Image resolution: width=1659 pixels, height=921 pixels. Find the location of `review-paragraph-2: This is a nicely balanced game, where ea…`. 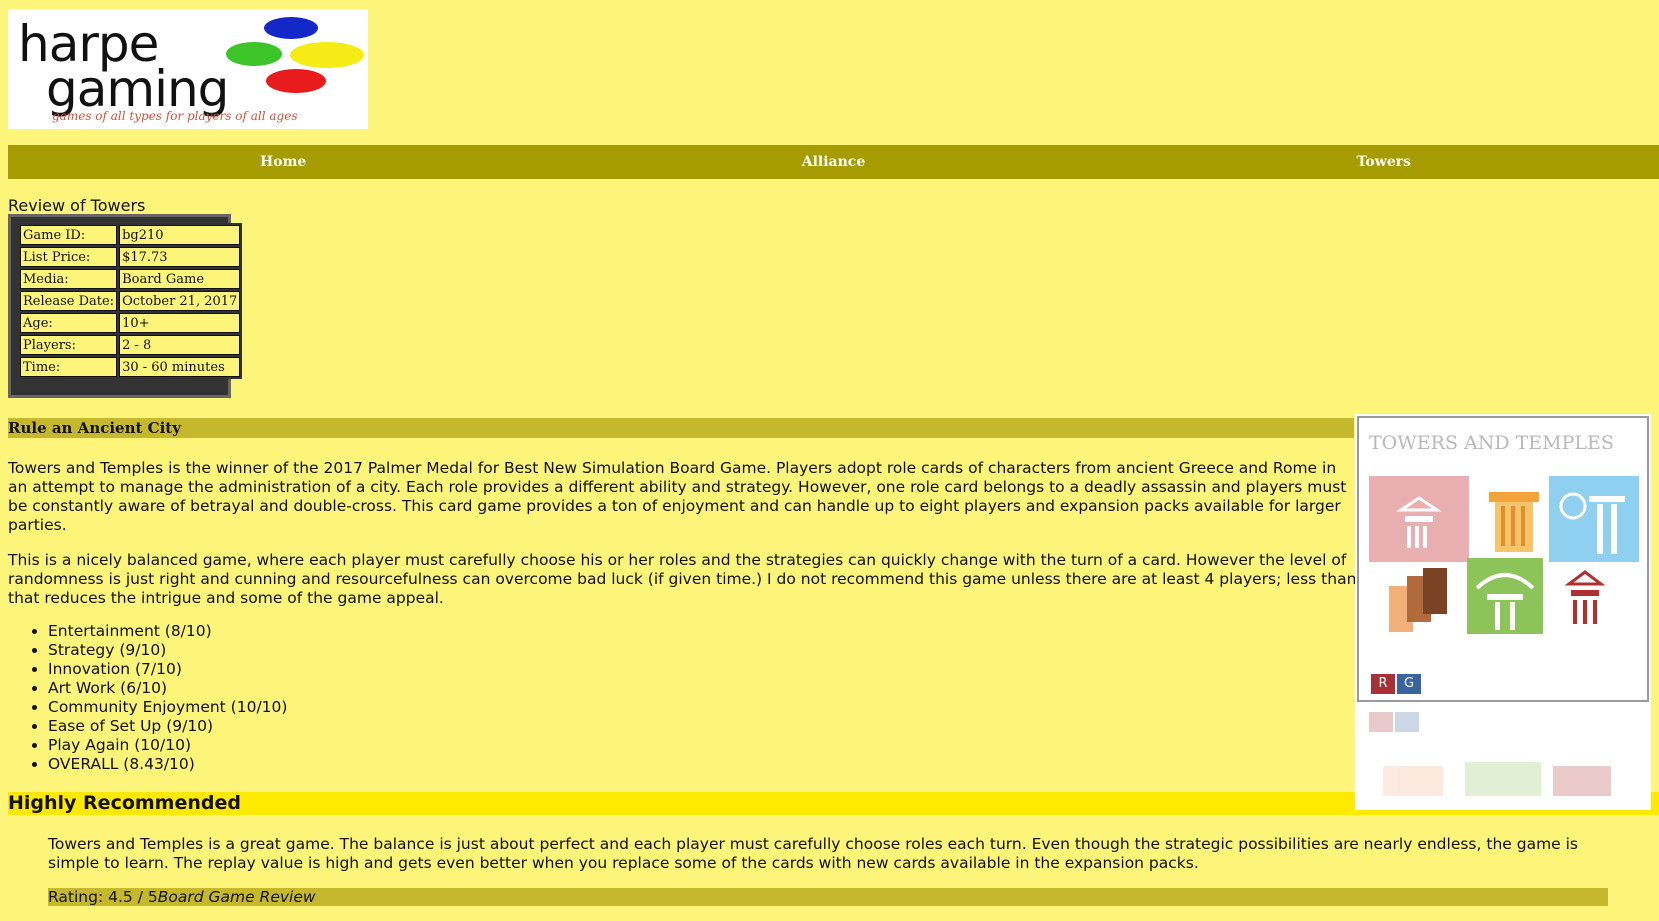

review-paragraph-2: This is a nicely balanced game, where ea… is located at coordinates (682, 579).